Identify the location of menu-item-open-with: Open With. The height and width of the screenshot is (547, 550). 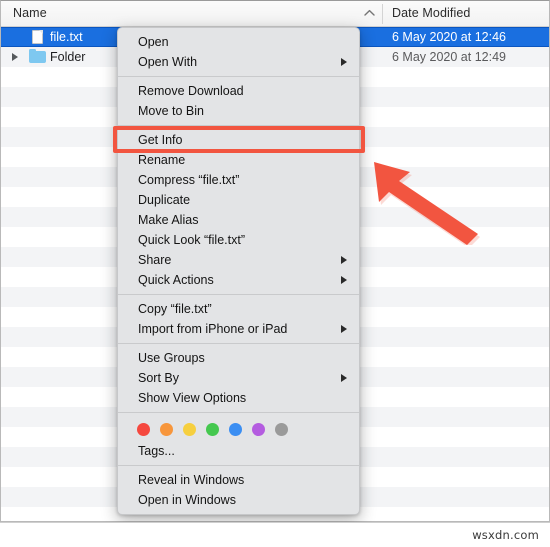
(238, 62).